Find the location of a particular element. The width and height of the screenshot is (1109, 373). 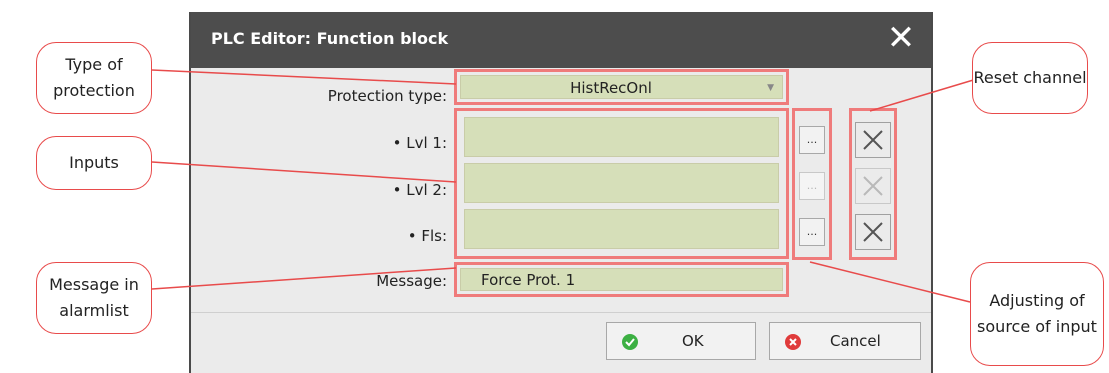

callout-reset-channel: Reset channel is located at coordinates (1030, 78).